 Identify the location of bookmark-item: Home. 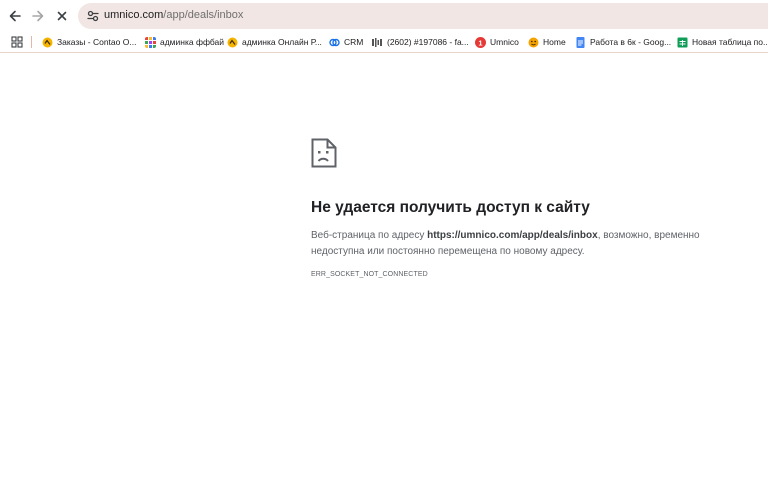
(547, 42).